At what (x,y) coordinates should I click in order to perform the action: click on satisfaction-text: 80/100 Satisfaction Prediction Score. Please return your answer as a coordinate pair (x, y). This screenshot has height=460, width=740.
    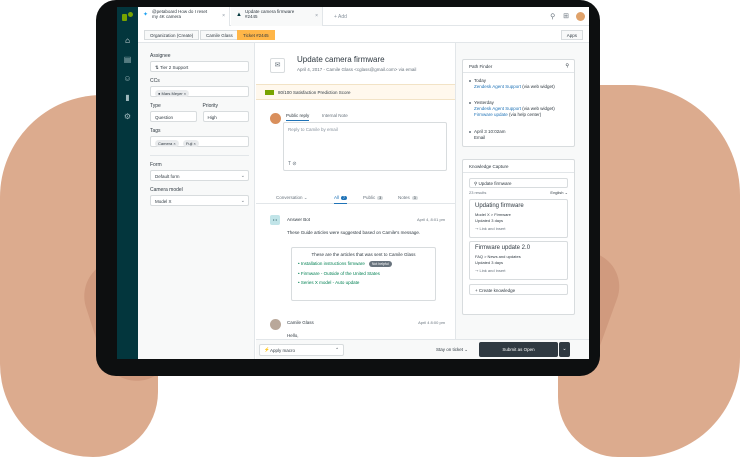
    Looking at the image, I should click on (314, 92).